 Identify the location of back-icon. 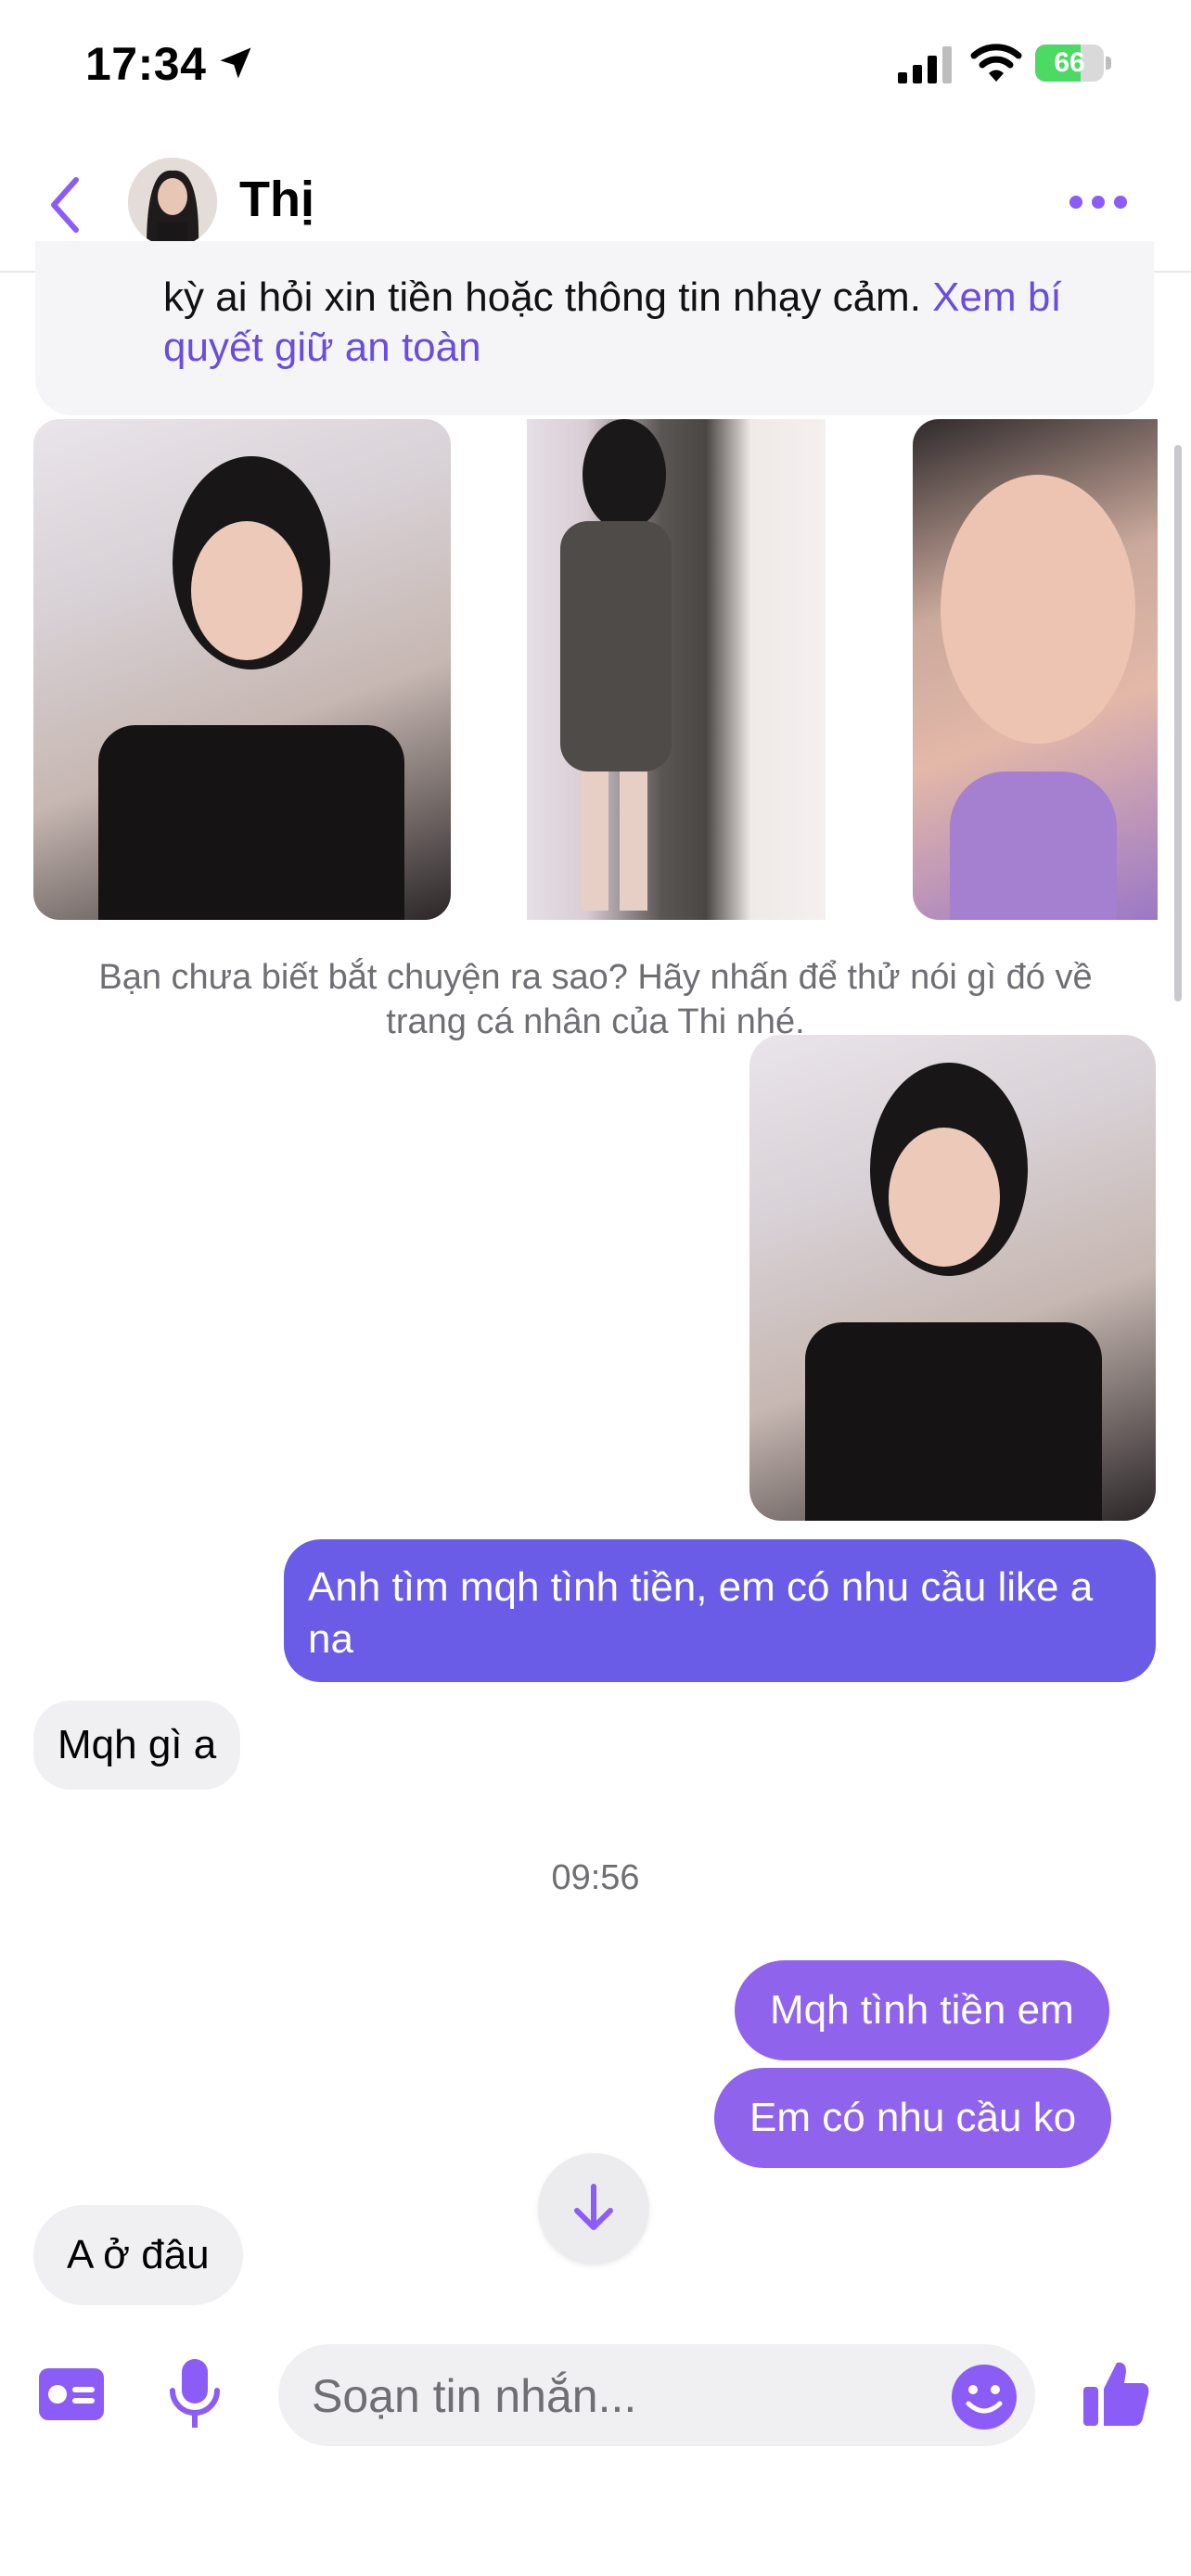
(64, 205).